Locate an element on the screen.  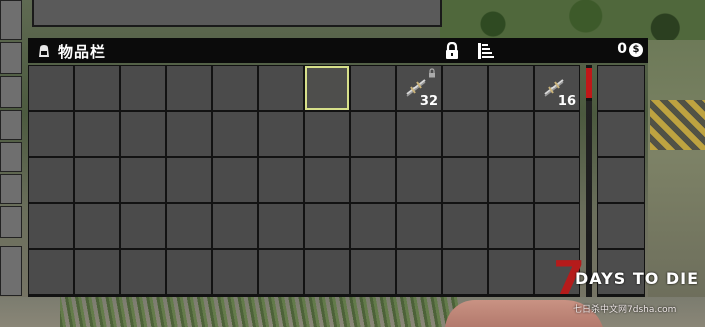
currency-amount: 0 is located at coordinates (622, 49).